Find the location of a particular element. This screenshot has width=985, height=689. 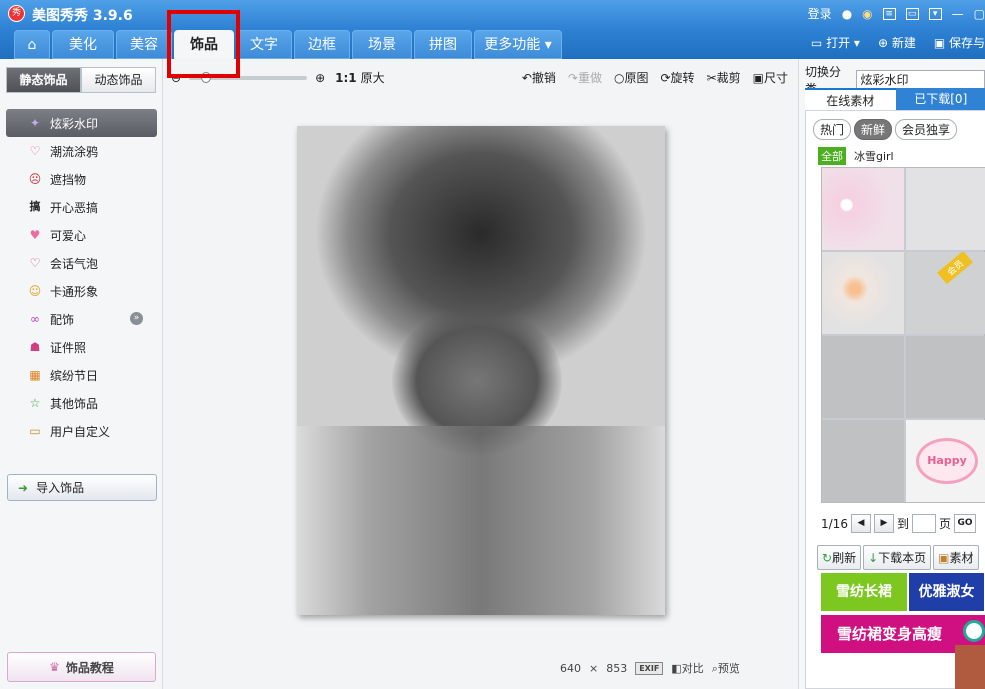

qq-icon: ● is located at coordinates (847, 14).